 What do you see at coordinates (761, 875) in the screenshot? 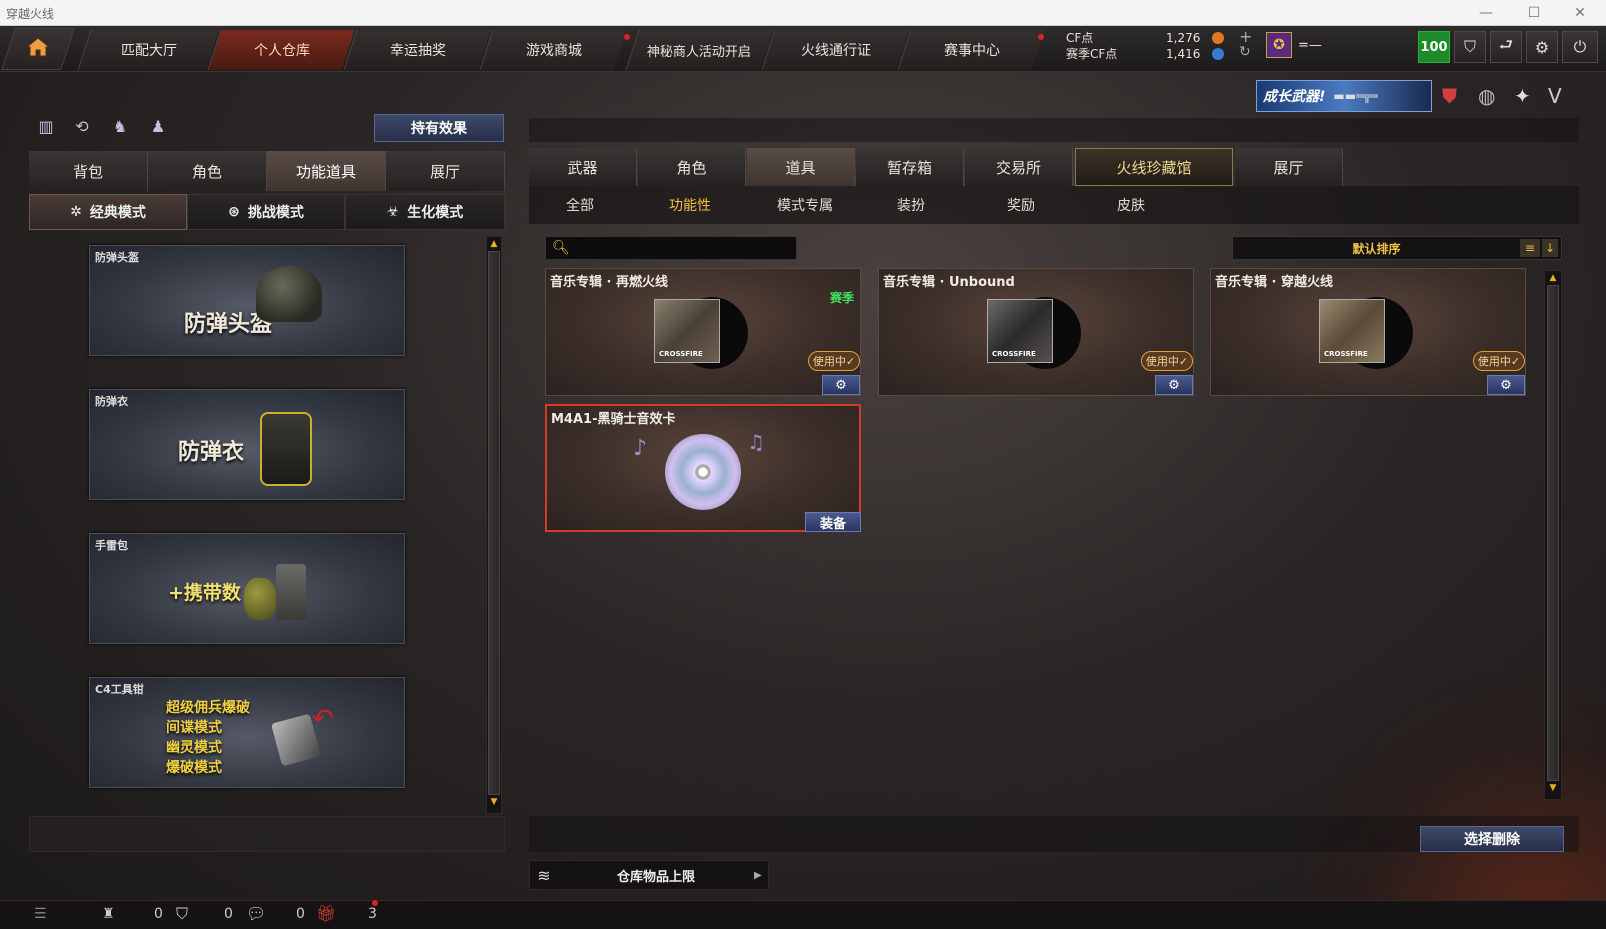
I see `expand-arrow-icon: ▶` at bounding box center [761, 875].